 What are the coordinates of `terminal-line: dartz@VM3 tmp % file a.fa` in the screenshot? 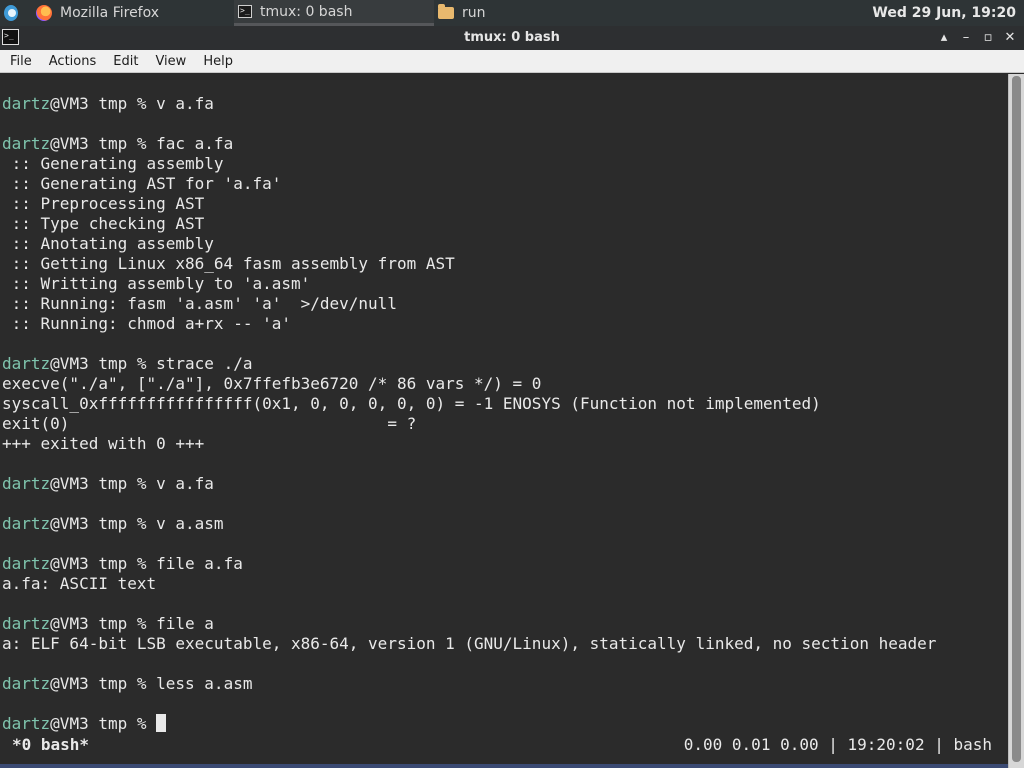 It's located at (504, 564).